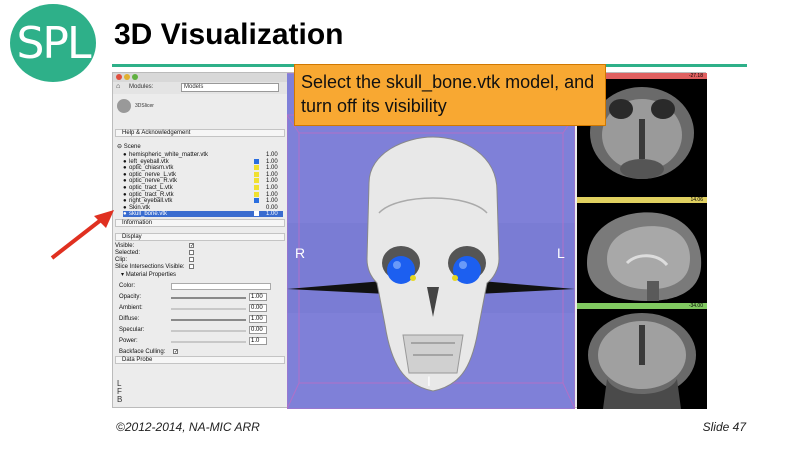 This screenshot has width=800, height=450. What do you see at coordinates (142, 352) in the screenshot?
I see `backface-label: Backface Culling:` at bounding box center [142, 352].